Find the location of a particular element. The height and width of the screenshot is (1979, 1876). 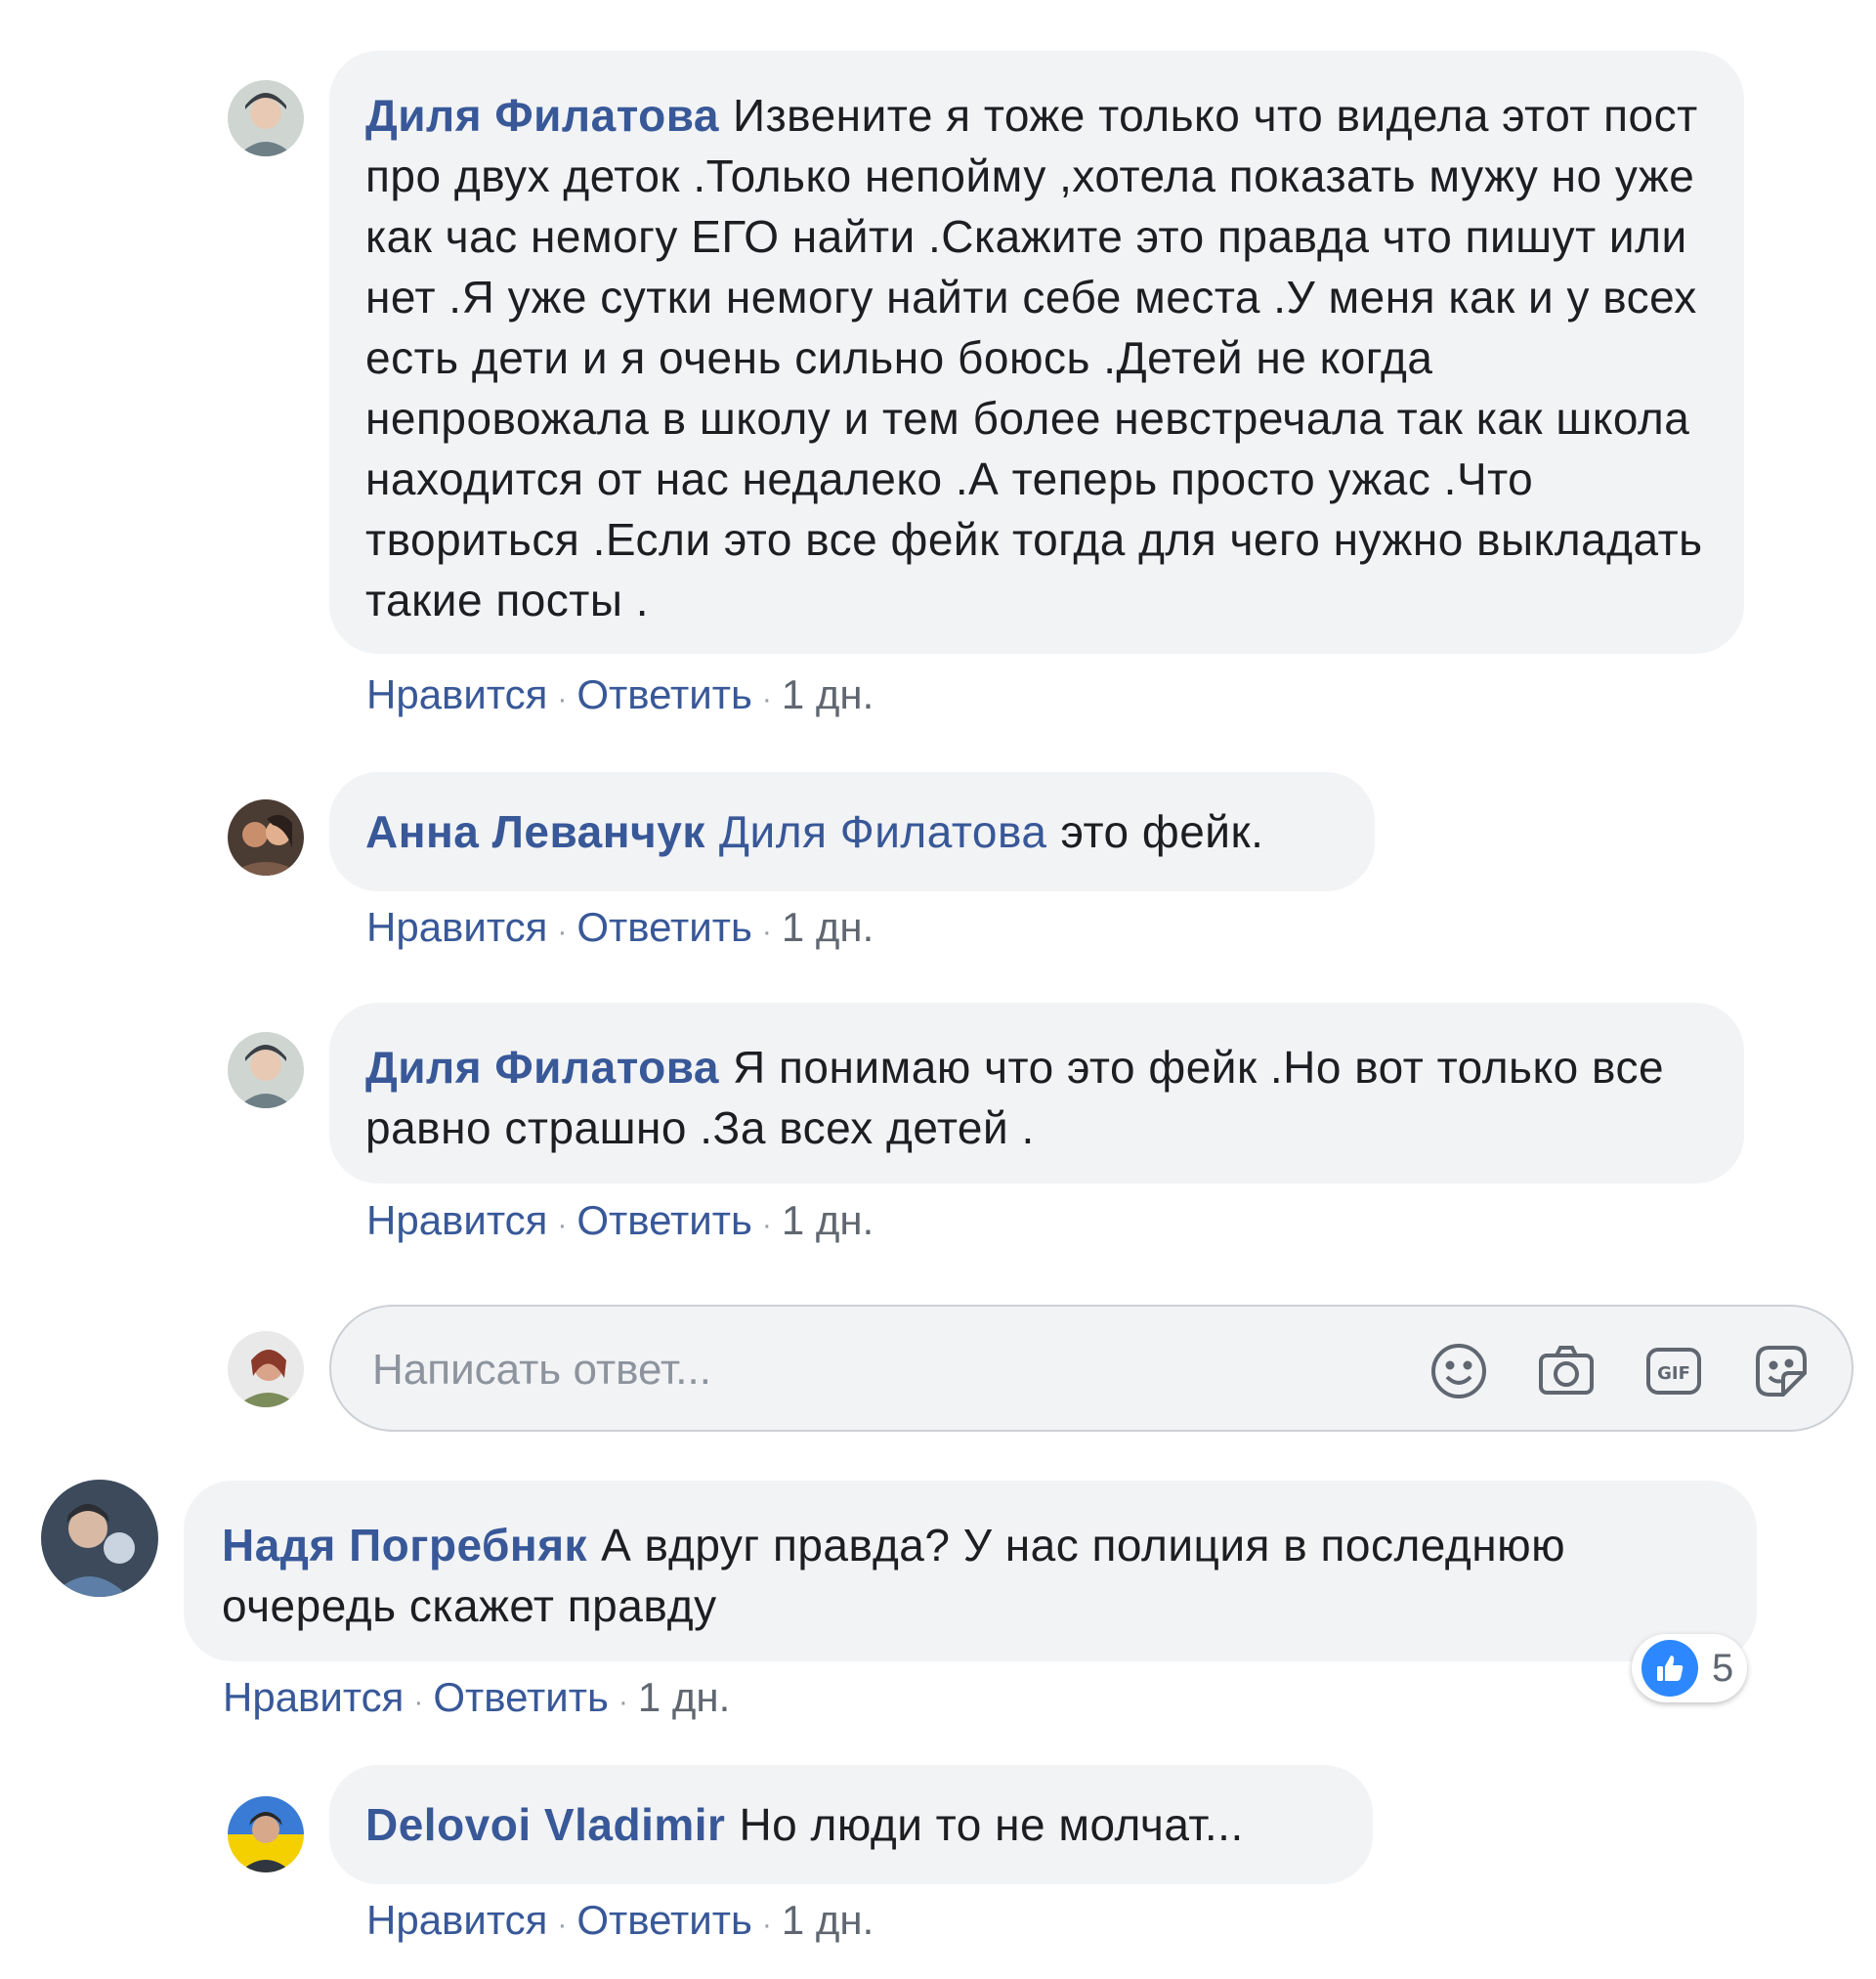

comment-author: Delovoi Vladimir is located at coordinates (545, 1824).